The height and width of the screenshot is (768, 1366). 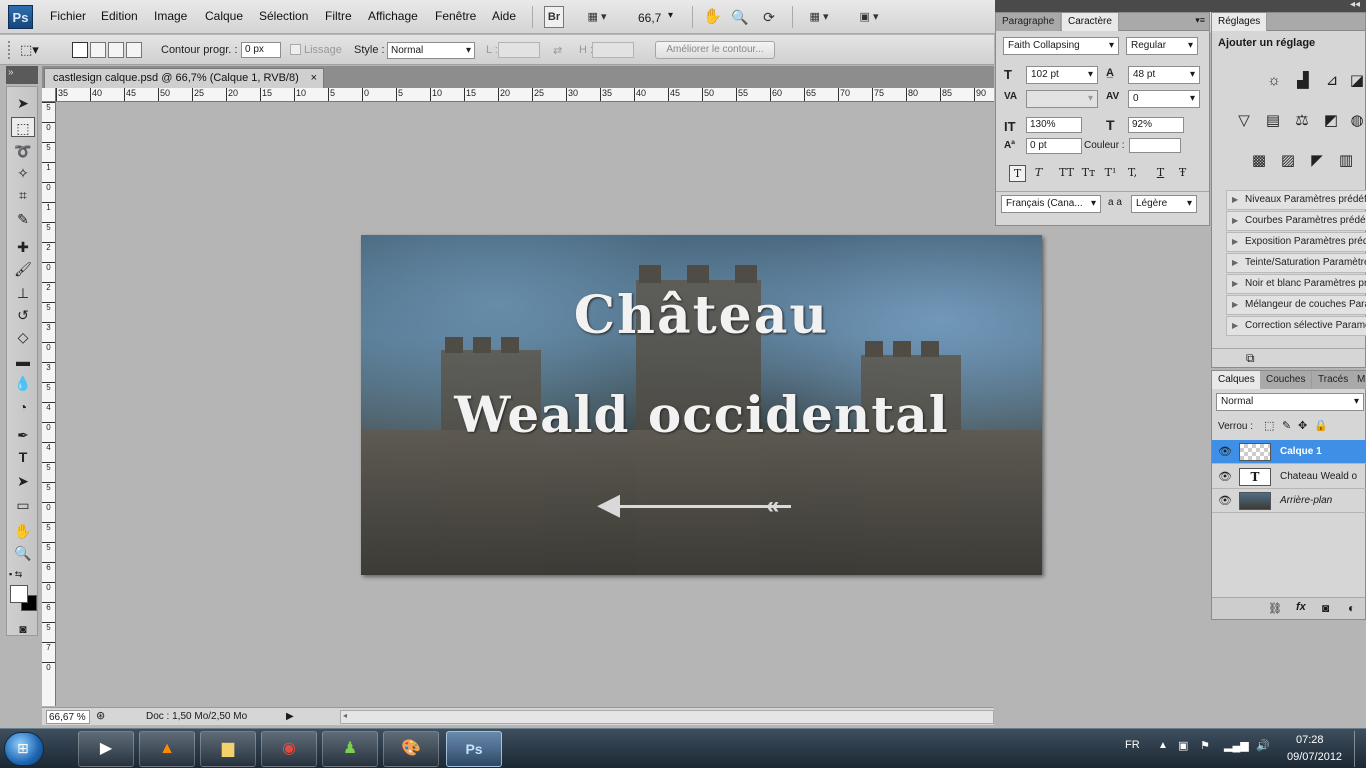 What do you see at coordinates (1296, 263) in the screenshot?
I see `preset-teinte-saturation: Teinte/Saturation Paramètres` at bounding box center [1296, 263].